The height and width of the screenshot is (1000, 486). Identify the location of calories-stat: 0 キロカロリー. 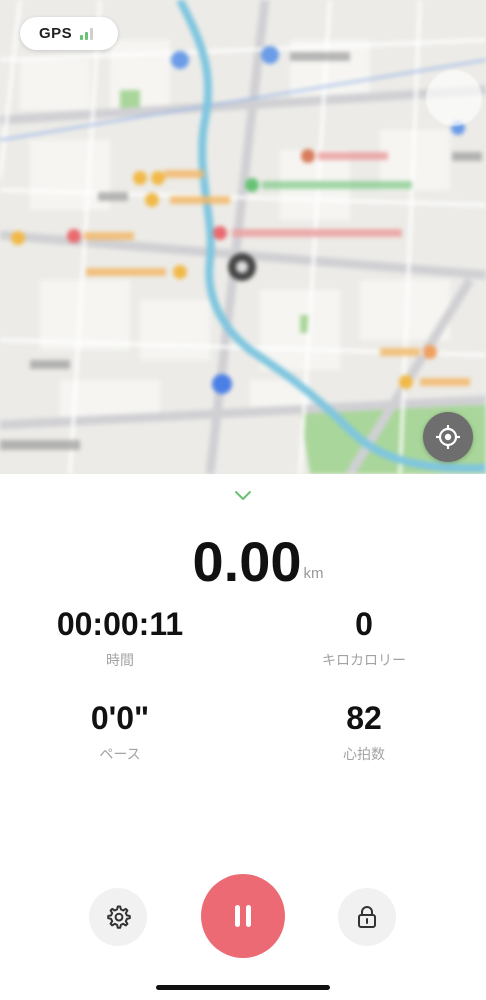
(364, 638).